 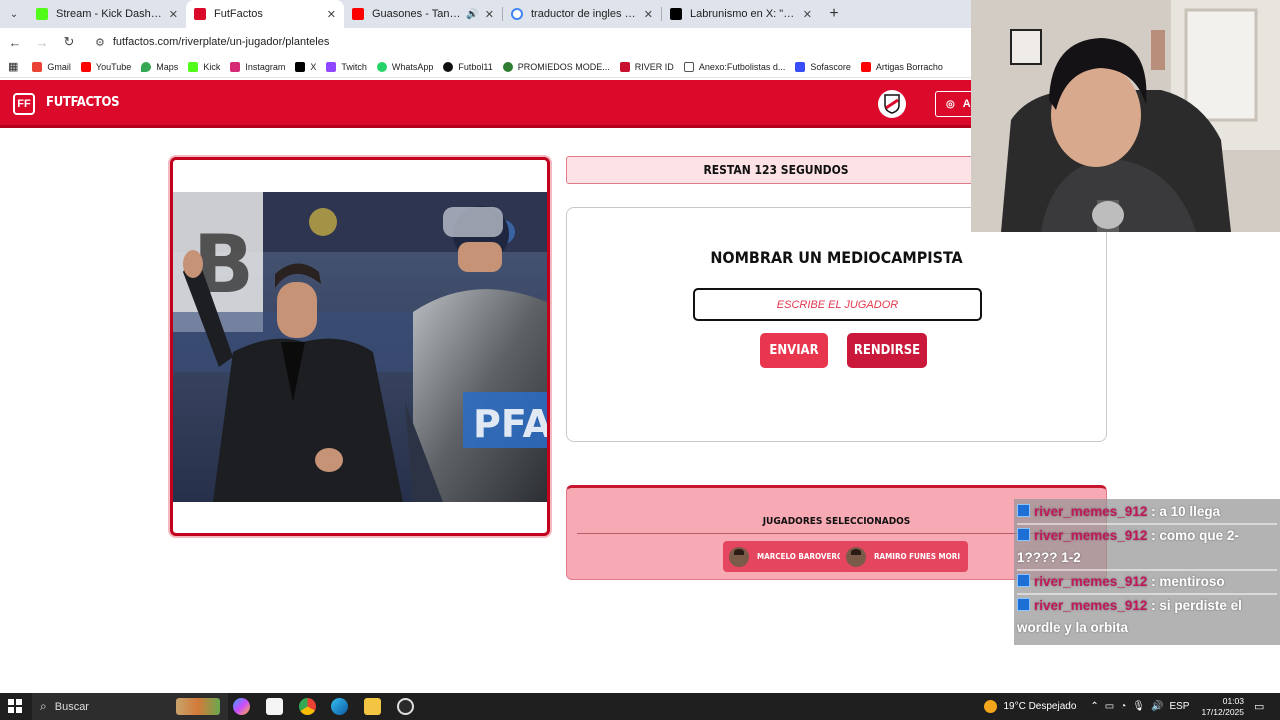 What do you see at coordinates (830, 66) in the screenshot?
I see `bookmark-label: Sofascore` at bounding box center [830, 66].